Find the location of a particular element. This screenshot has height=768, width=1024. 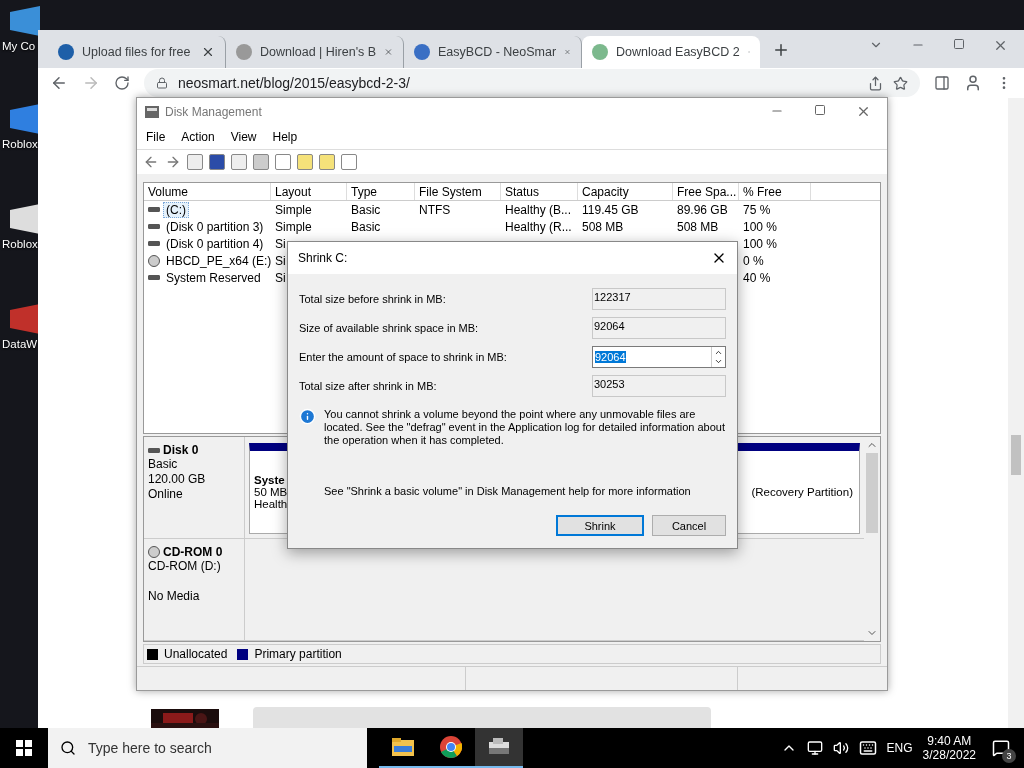

table-cell: (C:) is located at coordinates (176, 209).